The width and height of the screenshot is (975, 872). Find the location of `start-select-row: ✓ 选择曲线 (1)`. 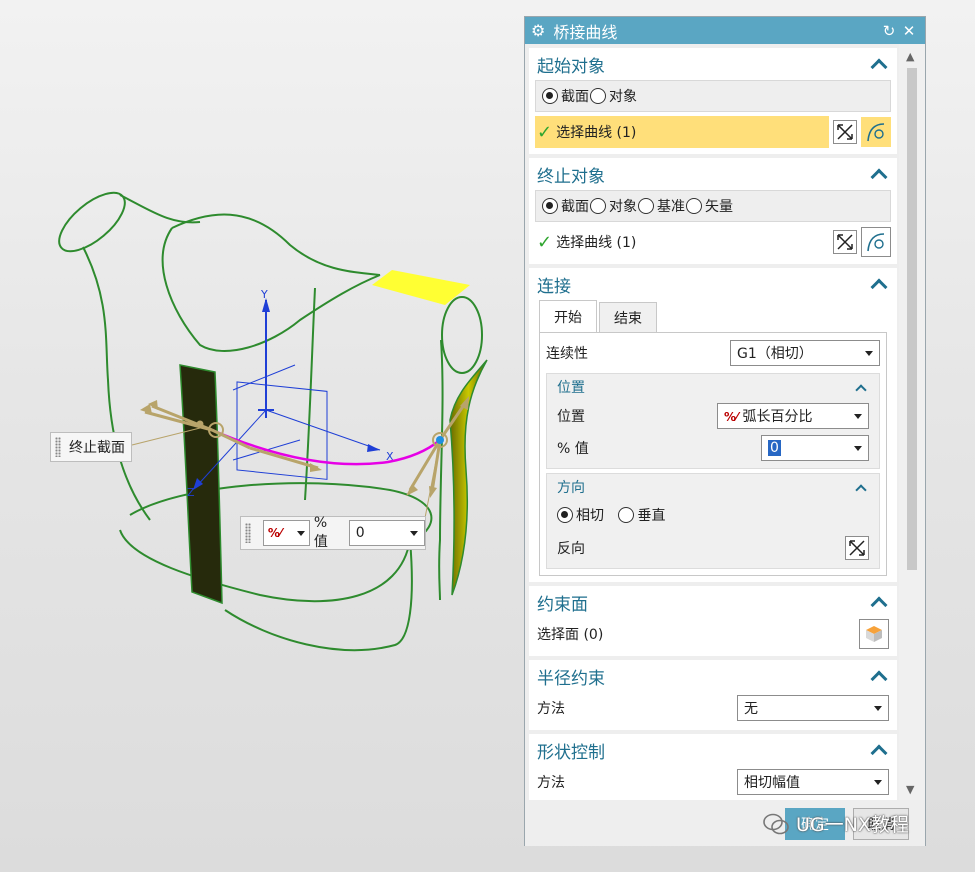

start-select-row: ✓ 选择曲线 (1) is located at coordinates (713, 132).